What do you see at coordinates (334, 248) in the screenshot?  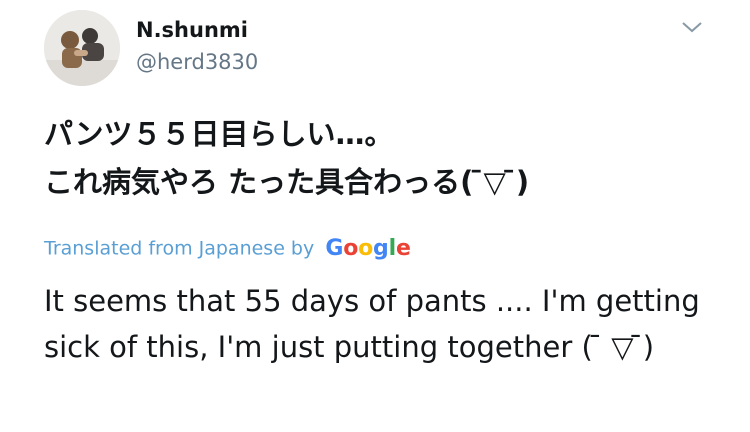 I see `google-logo-letter: G` at bounding box center [334, 248].